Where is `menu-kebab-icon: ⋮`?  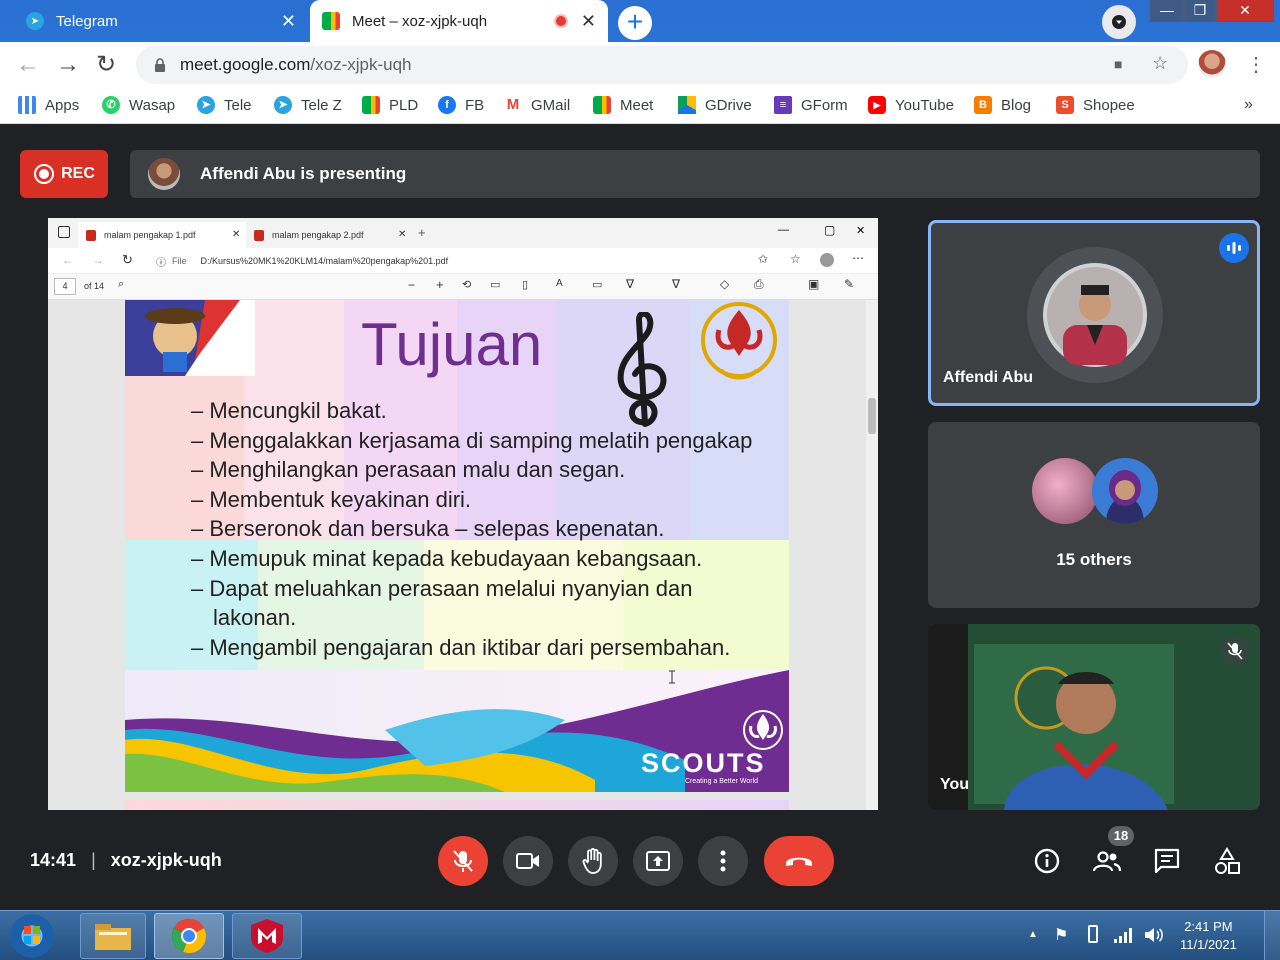 menu-kebab-icon: ⋮ is located at coordinates (1256, 64).